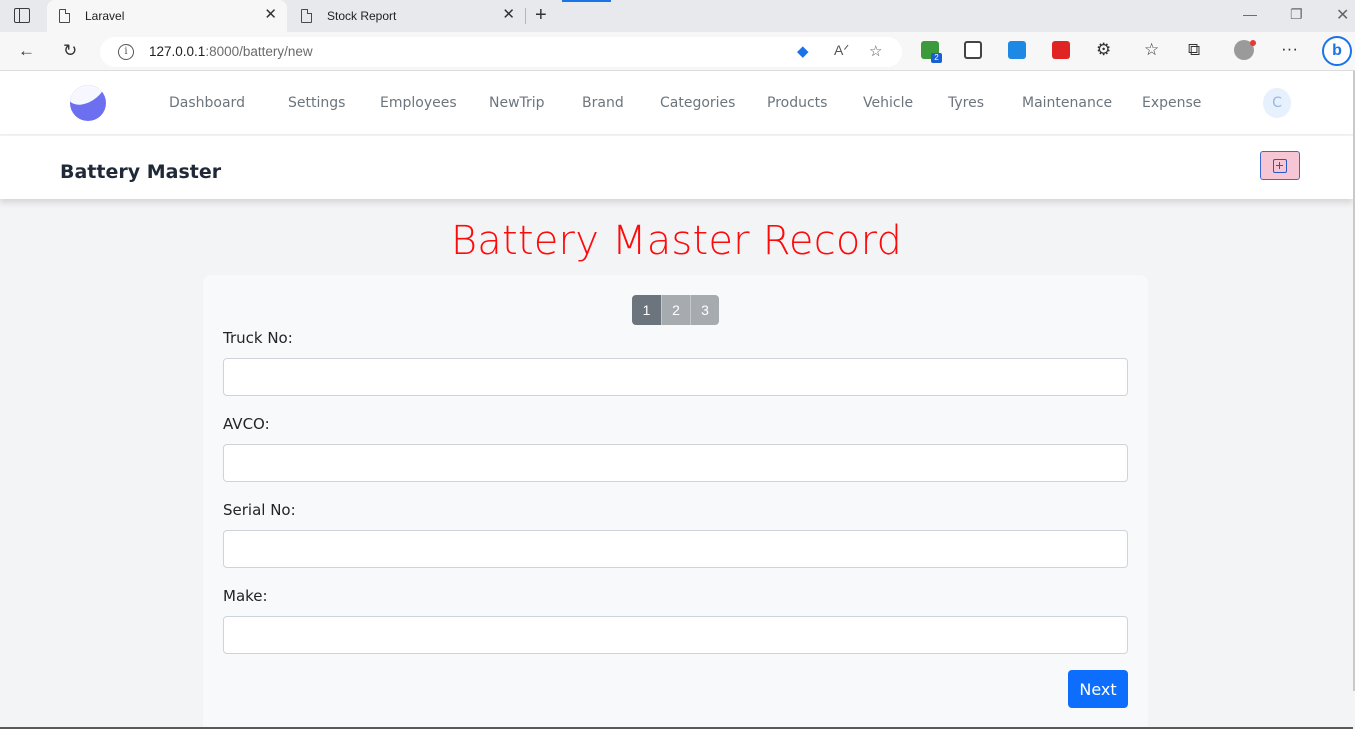  What do you see at coordinates (1103, 50) in the screenshot?
I see `extensions-icon: ⚙` at bounding box center [1103, 50].